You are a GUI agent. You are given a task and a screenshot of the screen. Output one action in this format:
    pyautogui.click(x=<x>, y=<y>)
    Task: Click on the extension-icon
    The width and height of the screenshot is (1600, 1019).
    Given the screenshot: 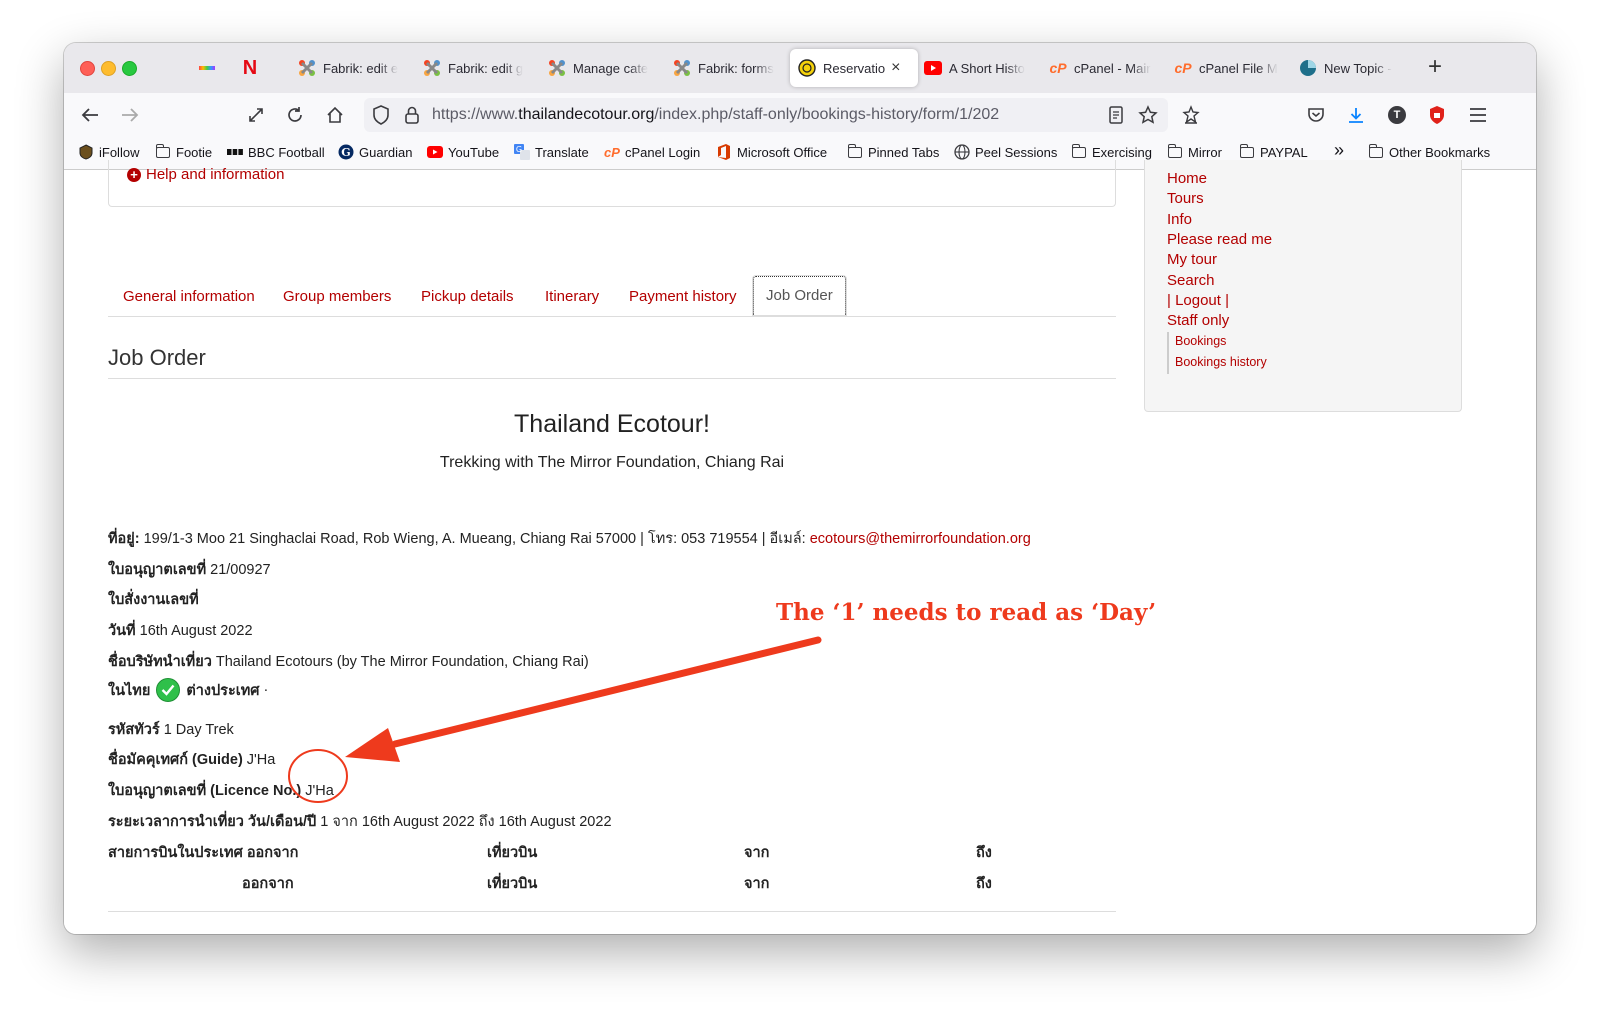 What is the action you would take?
    pyautogui.click(x=1191, y=114)
    